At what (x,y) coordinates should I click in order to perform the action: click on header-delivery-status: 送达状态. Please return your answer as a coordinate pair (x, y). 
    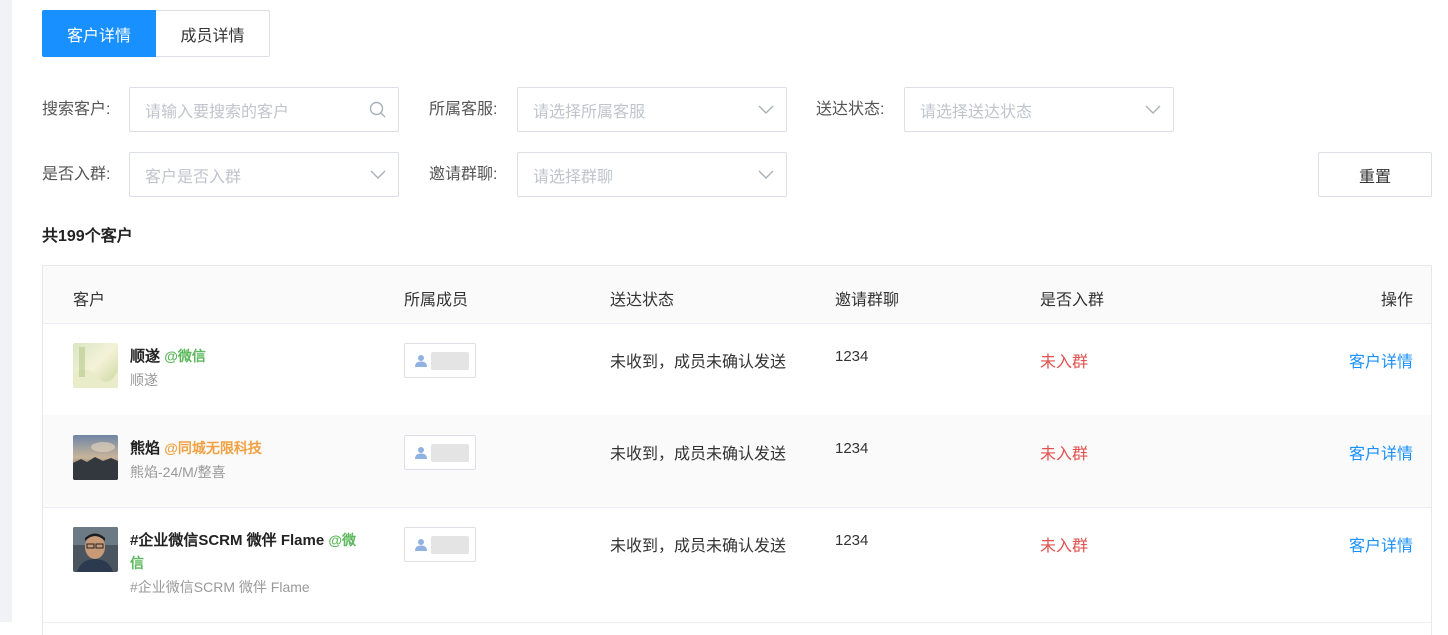
    Looking at the image, I should click on (642, 300).